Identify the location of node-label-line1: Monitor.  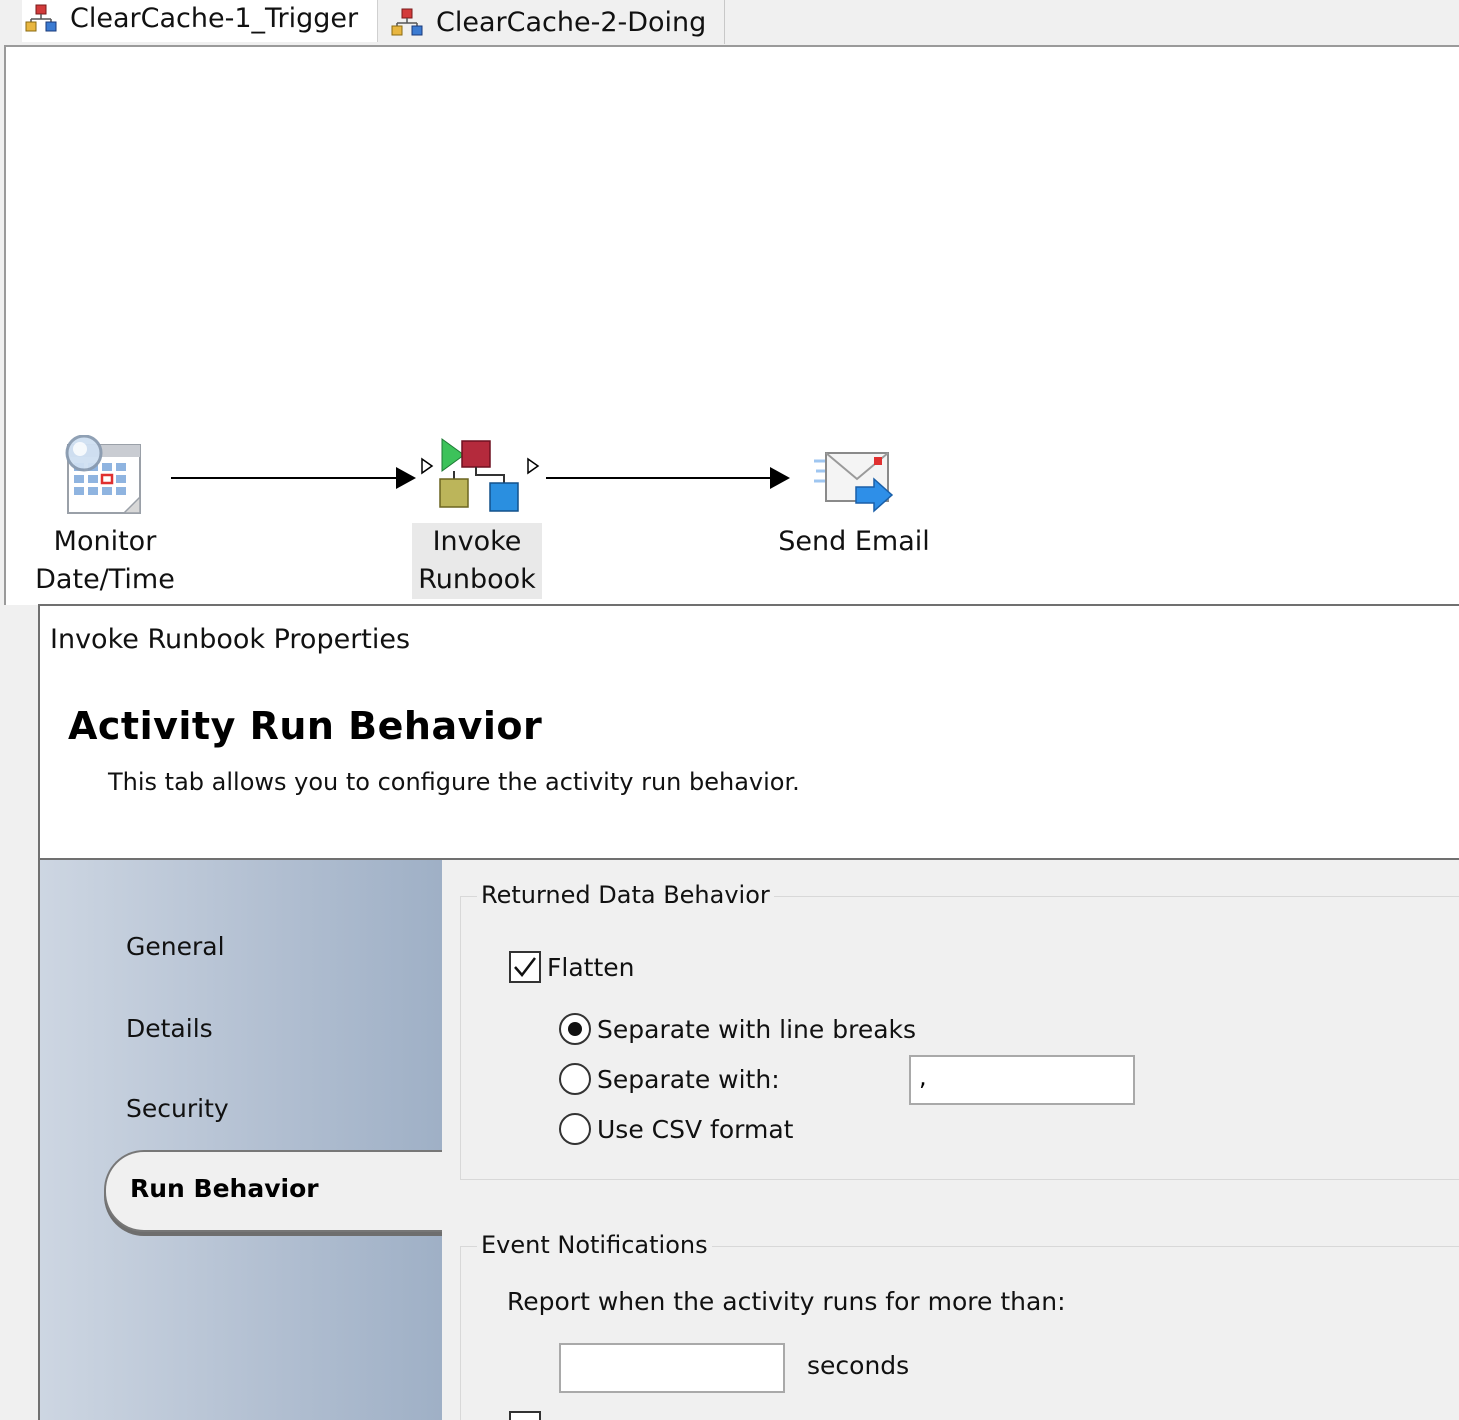
(105, 541).